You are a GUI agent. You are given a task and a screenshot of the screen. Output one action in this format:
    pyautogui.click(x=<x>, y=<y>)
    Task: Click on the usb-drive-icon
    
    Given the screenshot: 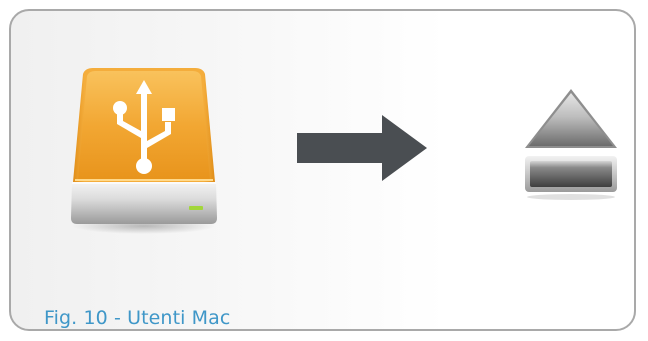 What is the action you would take?
    pyautogui.click(x=144, y=151)
    